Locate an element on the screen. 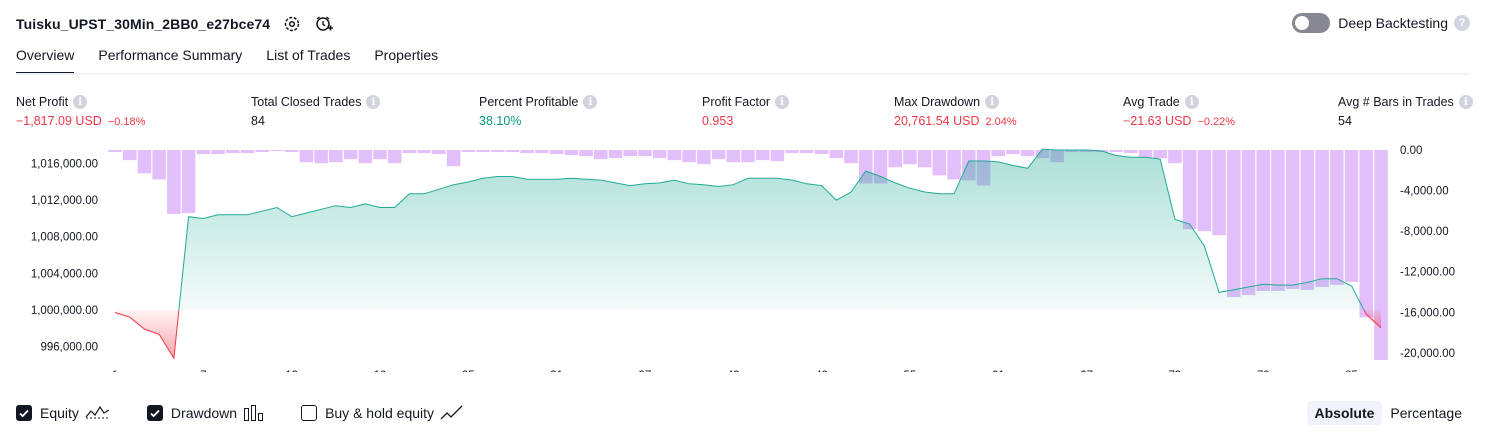 This screenshot has width=1486, height=438. mode-absolute-button: Absolute is located at coordinates (1344, 413).